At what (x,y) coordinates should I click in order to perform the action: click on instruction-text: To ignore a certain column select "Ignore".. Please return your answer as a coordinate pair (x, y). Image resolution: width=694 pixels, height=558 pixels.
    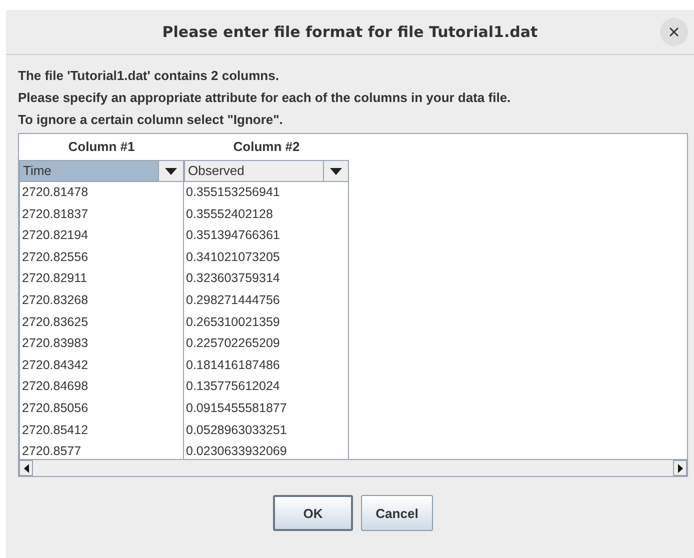
    Looking at the image, I should click on (151, 120).